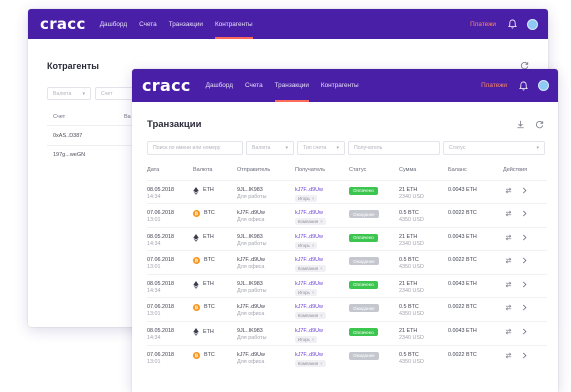 This screenshot has width=571, height=392. Describe the element at coordinates (67, 136) in the screenshot. I see `table-row: 0xAS..D387` at that location.